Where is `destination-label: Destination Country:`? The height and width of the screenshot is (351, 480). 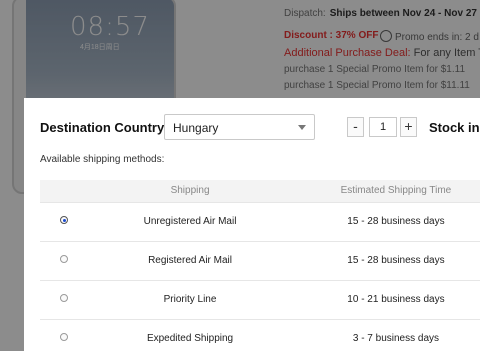
destination-label: Destination Country: is located at coordinates (104, 127).